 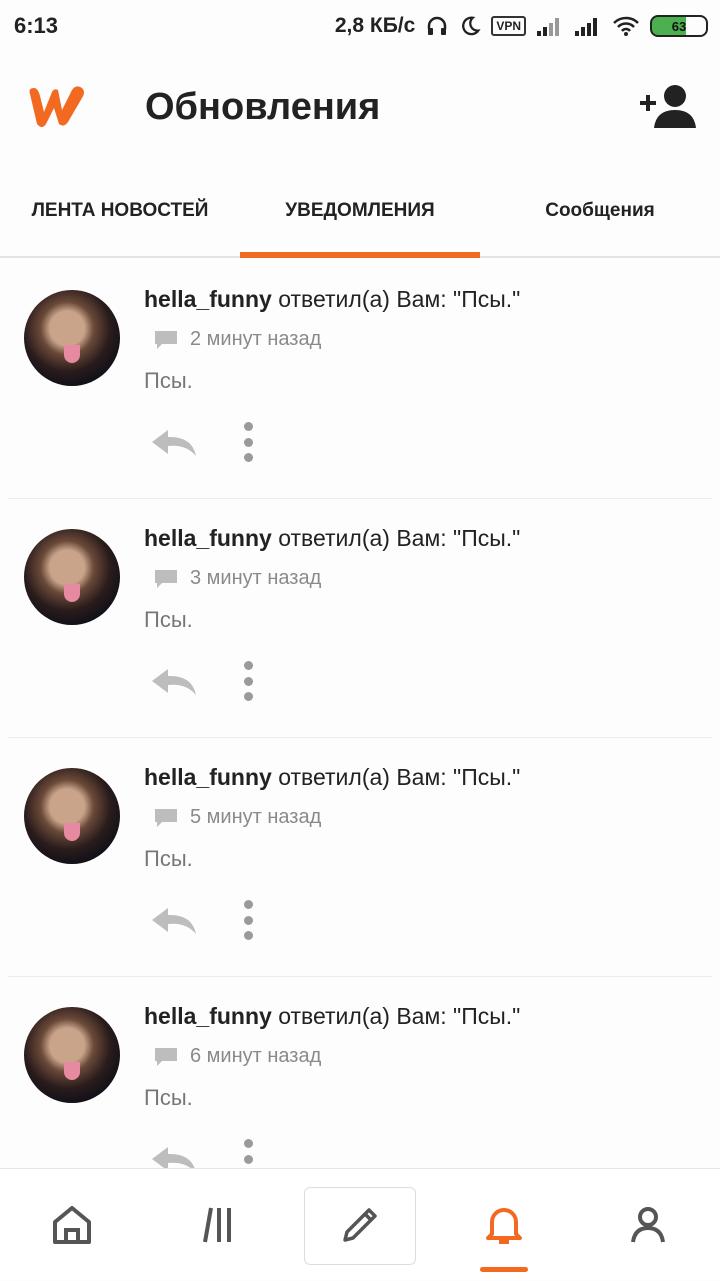 What do you see at coordinates (375, 25) in the screenshot?
I see `network-speed: 2,8 КБ/с` at bounding box center [375, 25].